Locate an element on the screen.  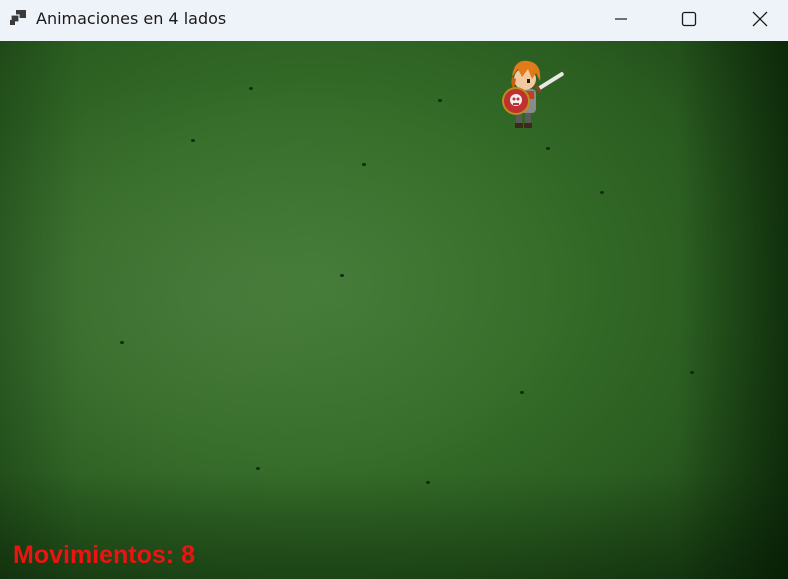
close-icon is located at coordinates (760, 19).